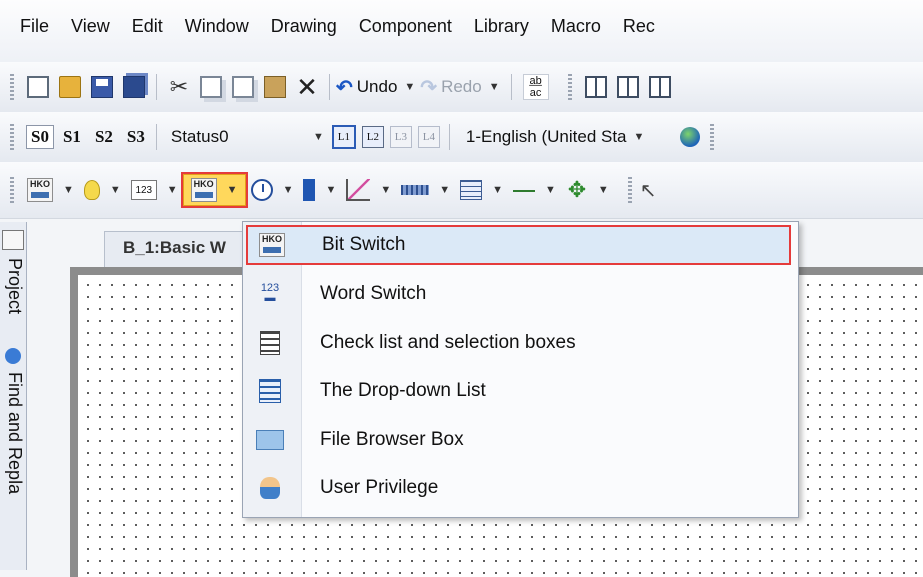 This screenshot has height=577, width=923. What do you see at coordinates (309, 190) in the screenshot?
I see `meter-icon` at bounding box center [309, 190].